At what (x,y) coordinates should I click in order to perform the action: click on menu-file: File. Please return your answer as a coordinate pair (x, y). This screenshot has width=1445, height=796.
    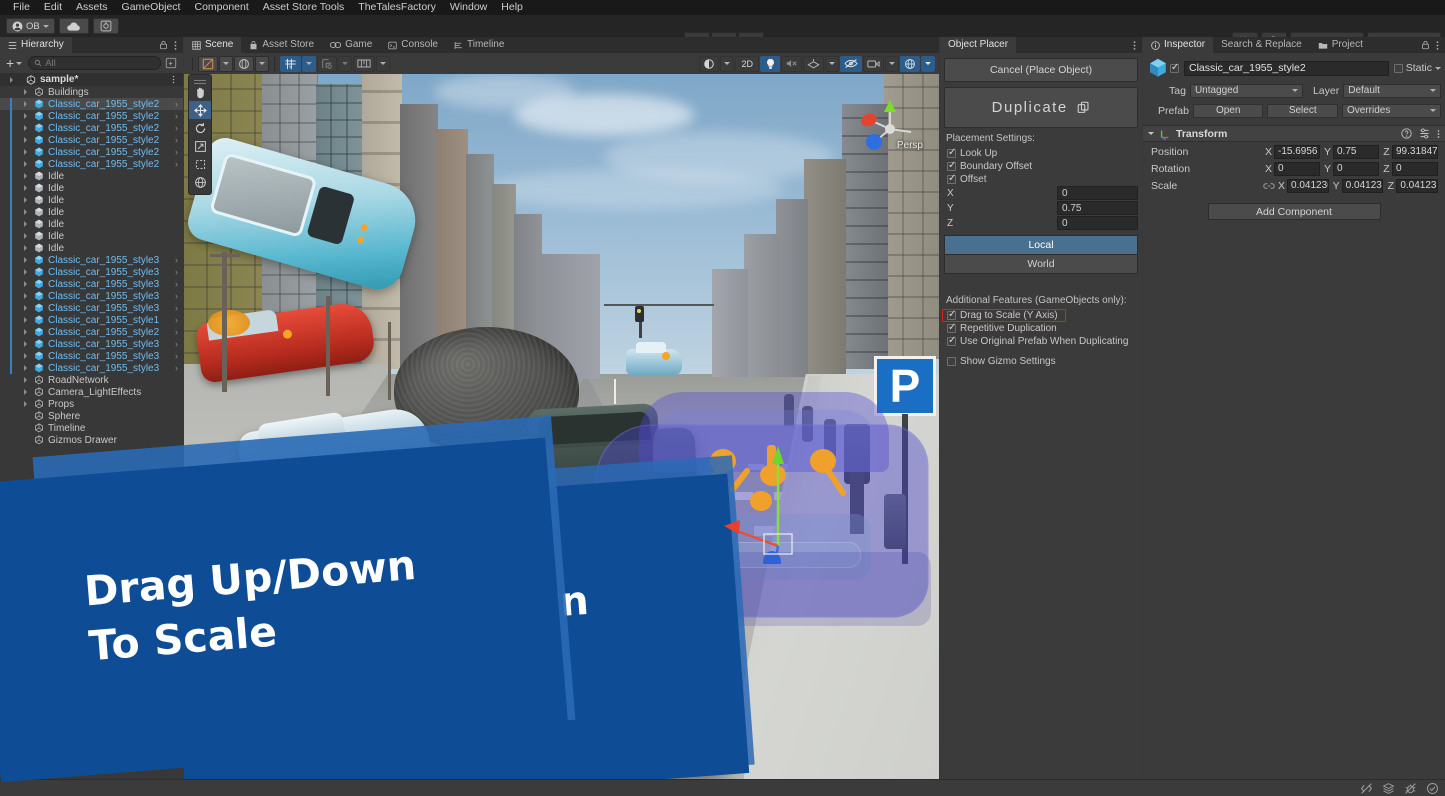
    Looking at the image, I should click on (21, 7).